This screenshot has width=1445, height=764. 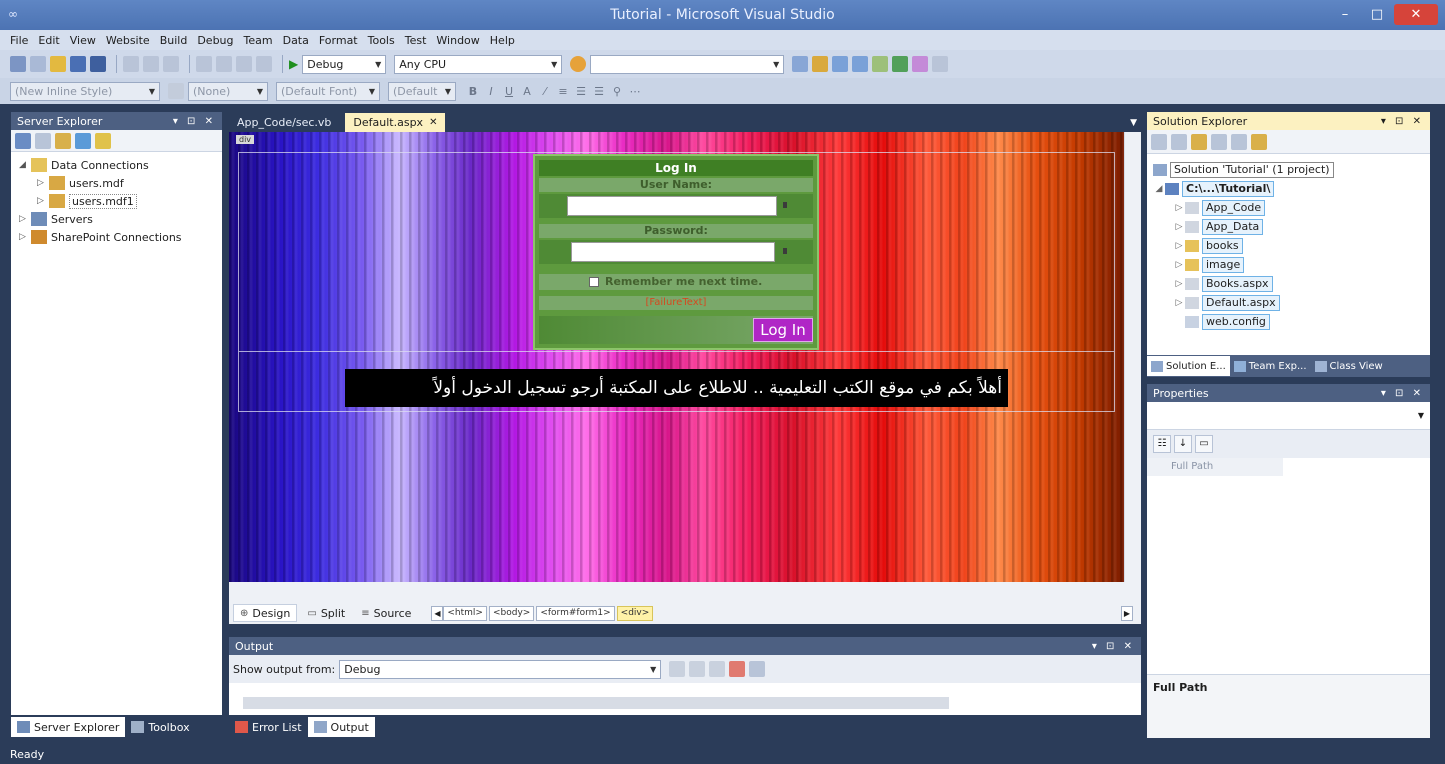 What do you see at coordinates (502, 40) in the screenshot?
I see `menu-help: Help` at bounding box center [502, 40].